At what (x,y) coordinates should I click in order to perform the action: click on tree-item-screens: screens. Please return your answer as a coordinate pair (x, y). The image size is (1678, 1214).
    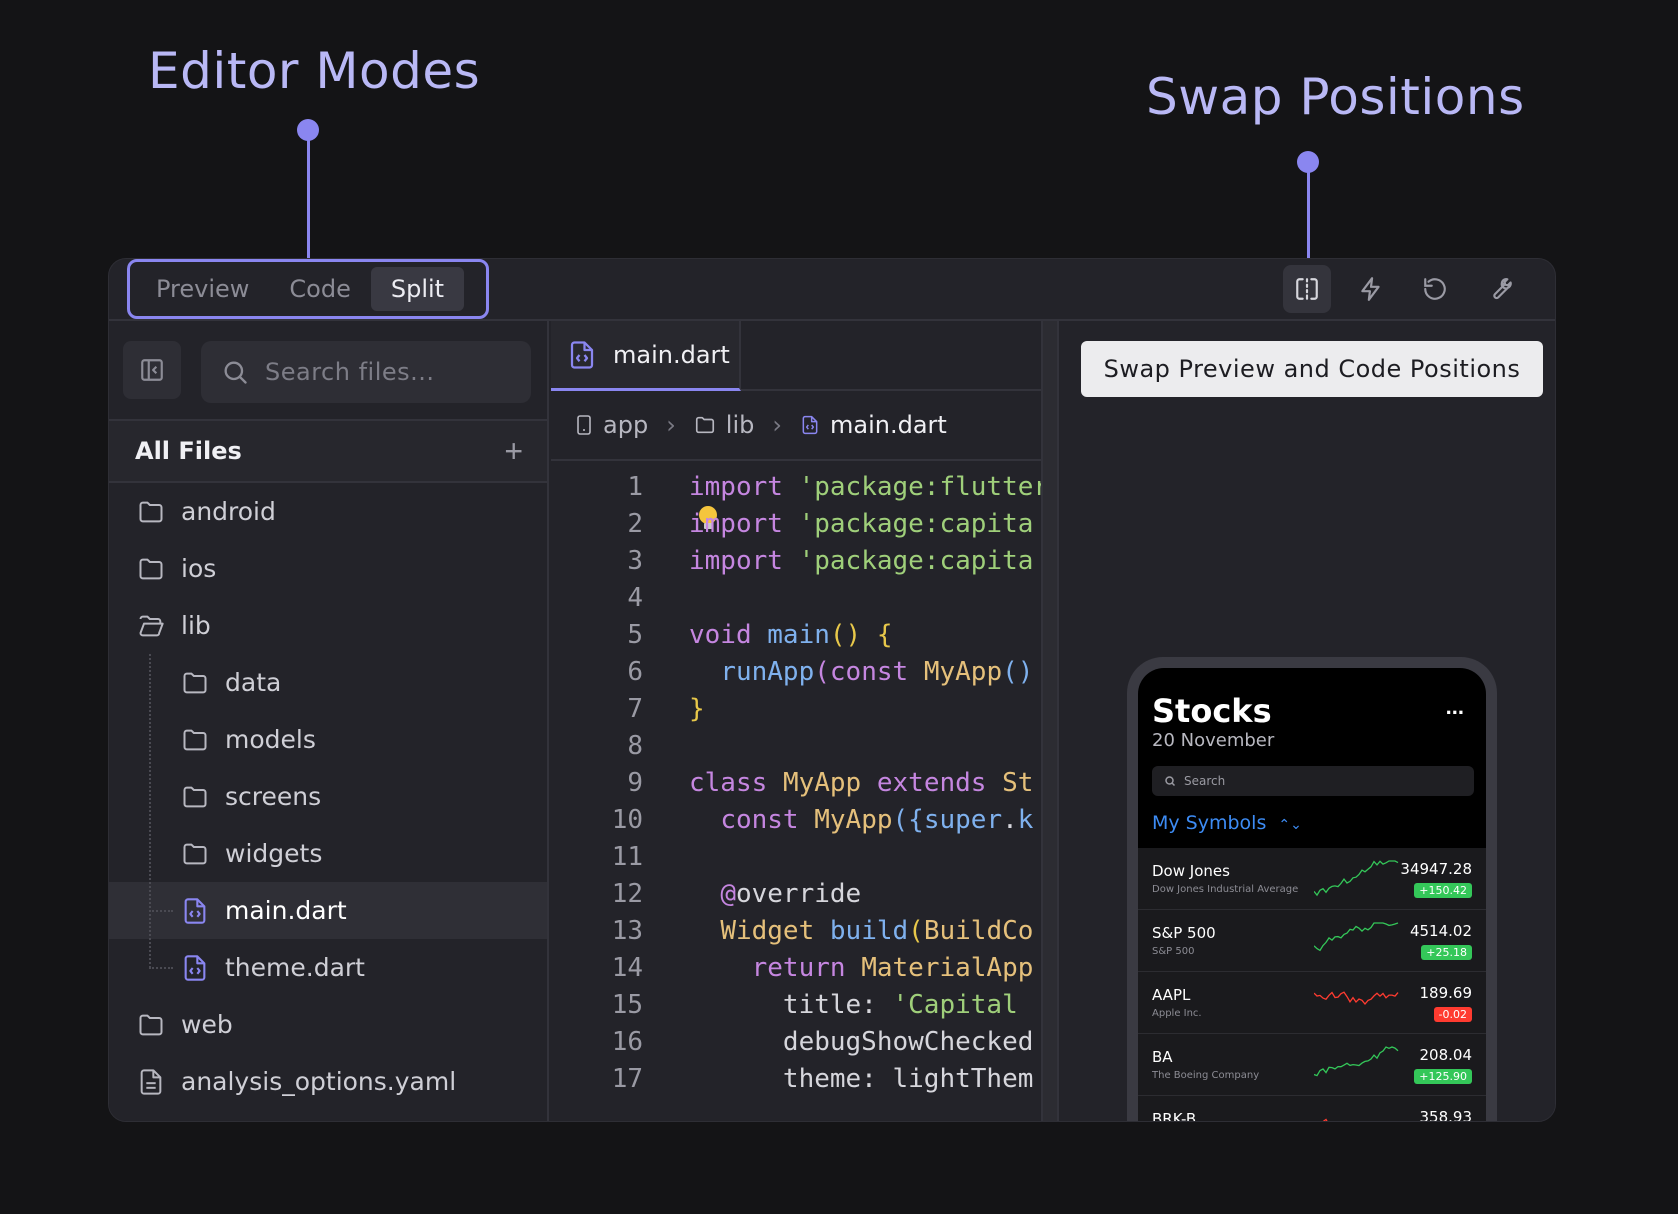
    Looking at the image, I should click on (328, 796).